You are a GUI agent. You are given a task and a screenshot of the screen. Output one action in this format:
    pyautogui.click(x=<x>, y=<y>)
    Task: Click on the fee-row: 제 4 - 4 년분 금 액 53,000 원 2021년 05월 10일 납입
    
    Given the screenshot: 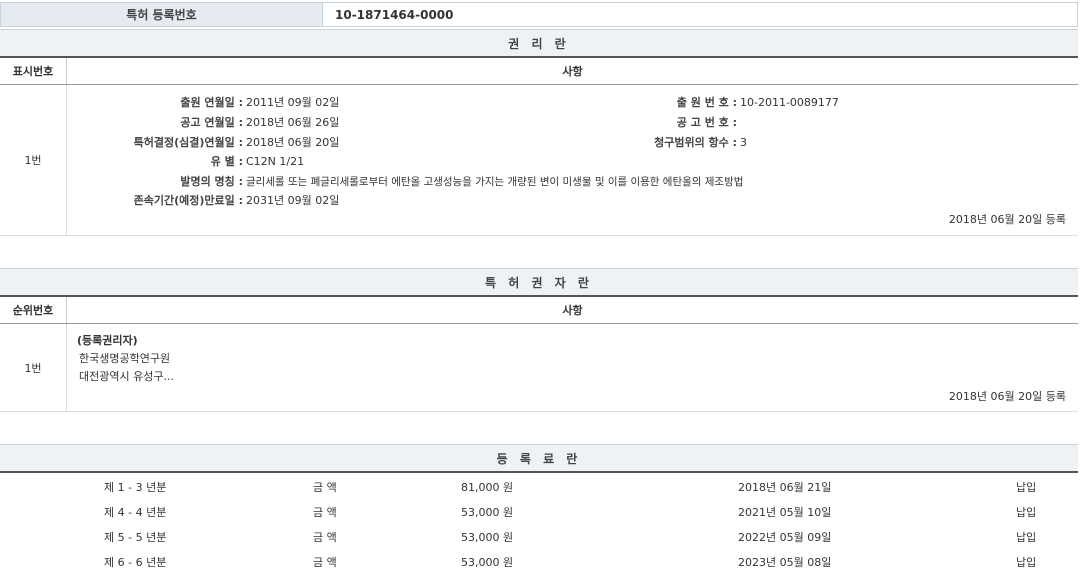 What is the action you would take?
    pyautogui.click(x=539, y=511)
    